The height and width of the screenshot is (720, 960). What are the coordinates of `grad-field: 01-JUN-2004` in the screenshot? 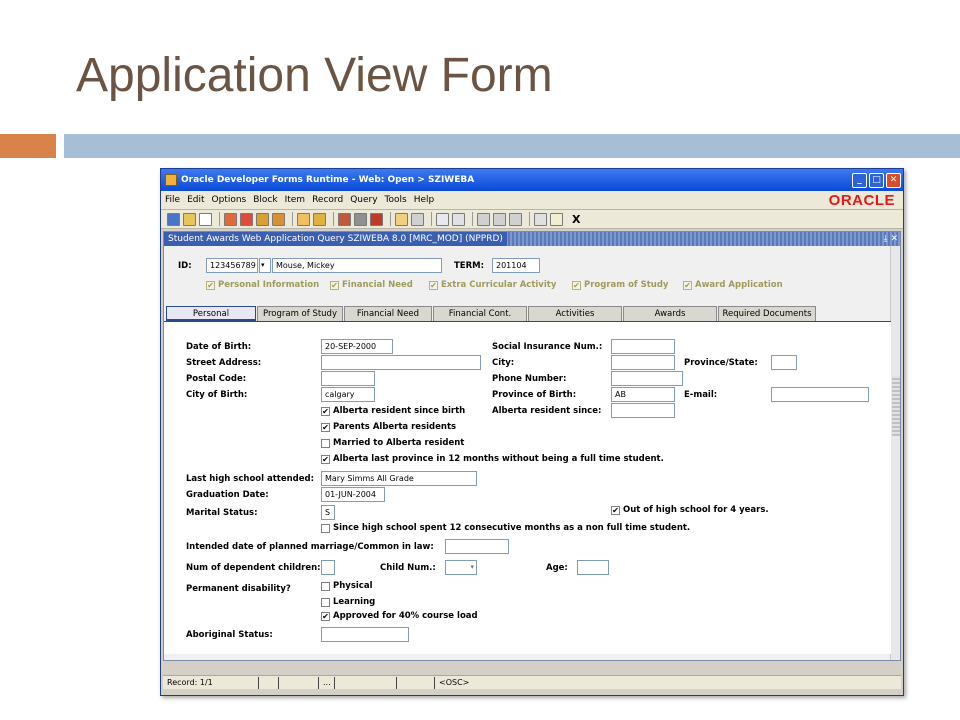 It's located at (353, 494).